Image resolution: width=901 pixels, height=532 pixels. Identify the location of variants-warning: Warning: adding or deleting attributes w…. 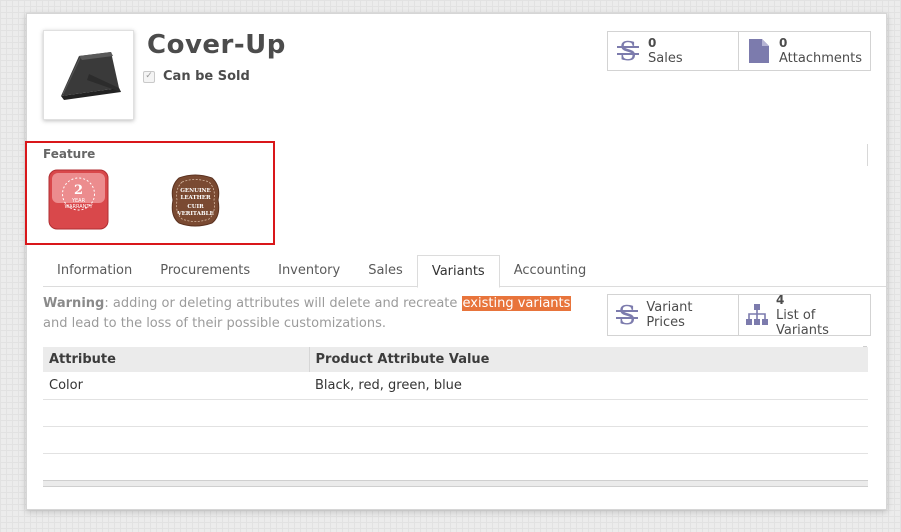
(315, 314).